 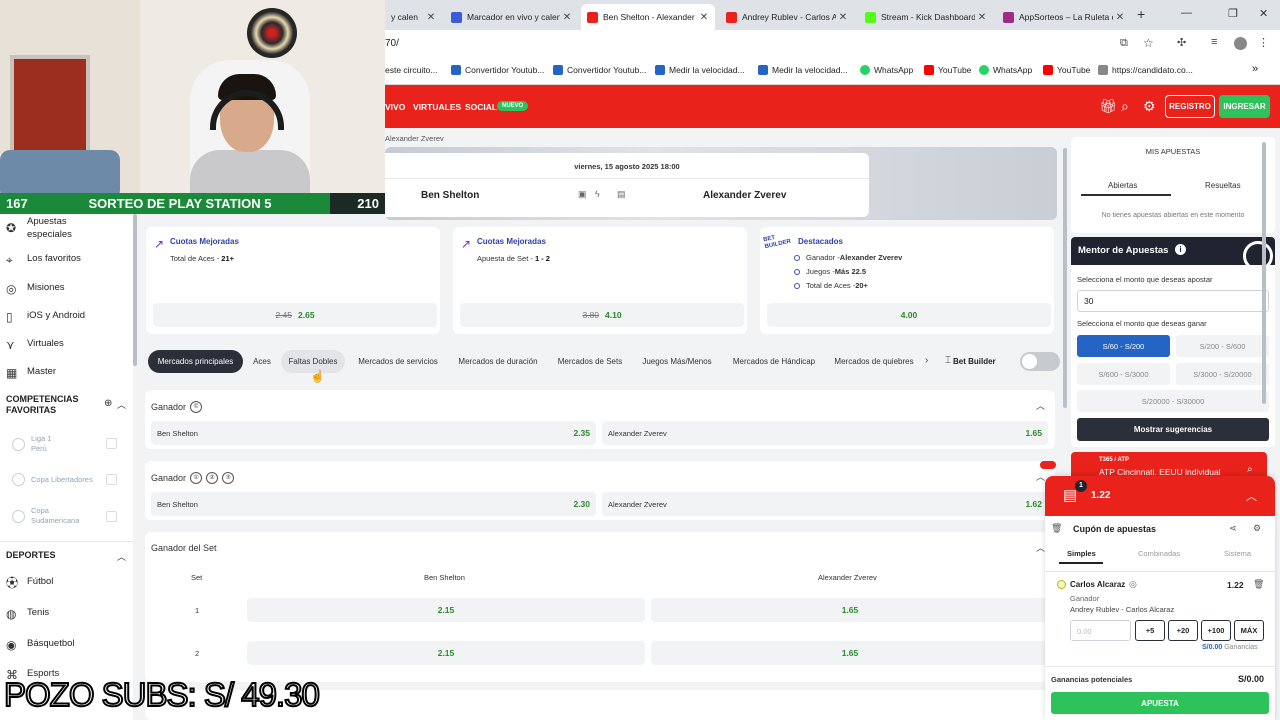 I want to click on range-option: S/20000 - S/30000, so click(x=1173, y=401).